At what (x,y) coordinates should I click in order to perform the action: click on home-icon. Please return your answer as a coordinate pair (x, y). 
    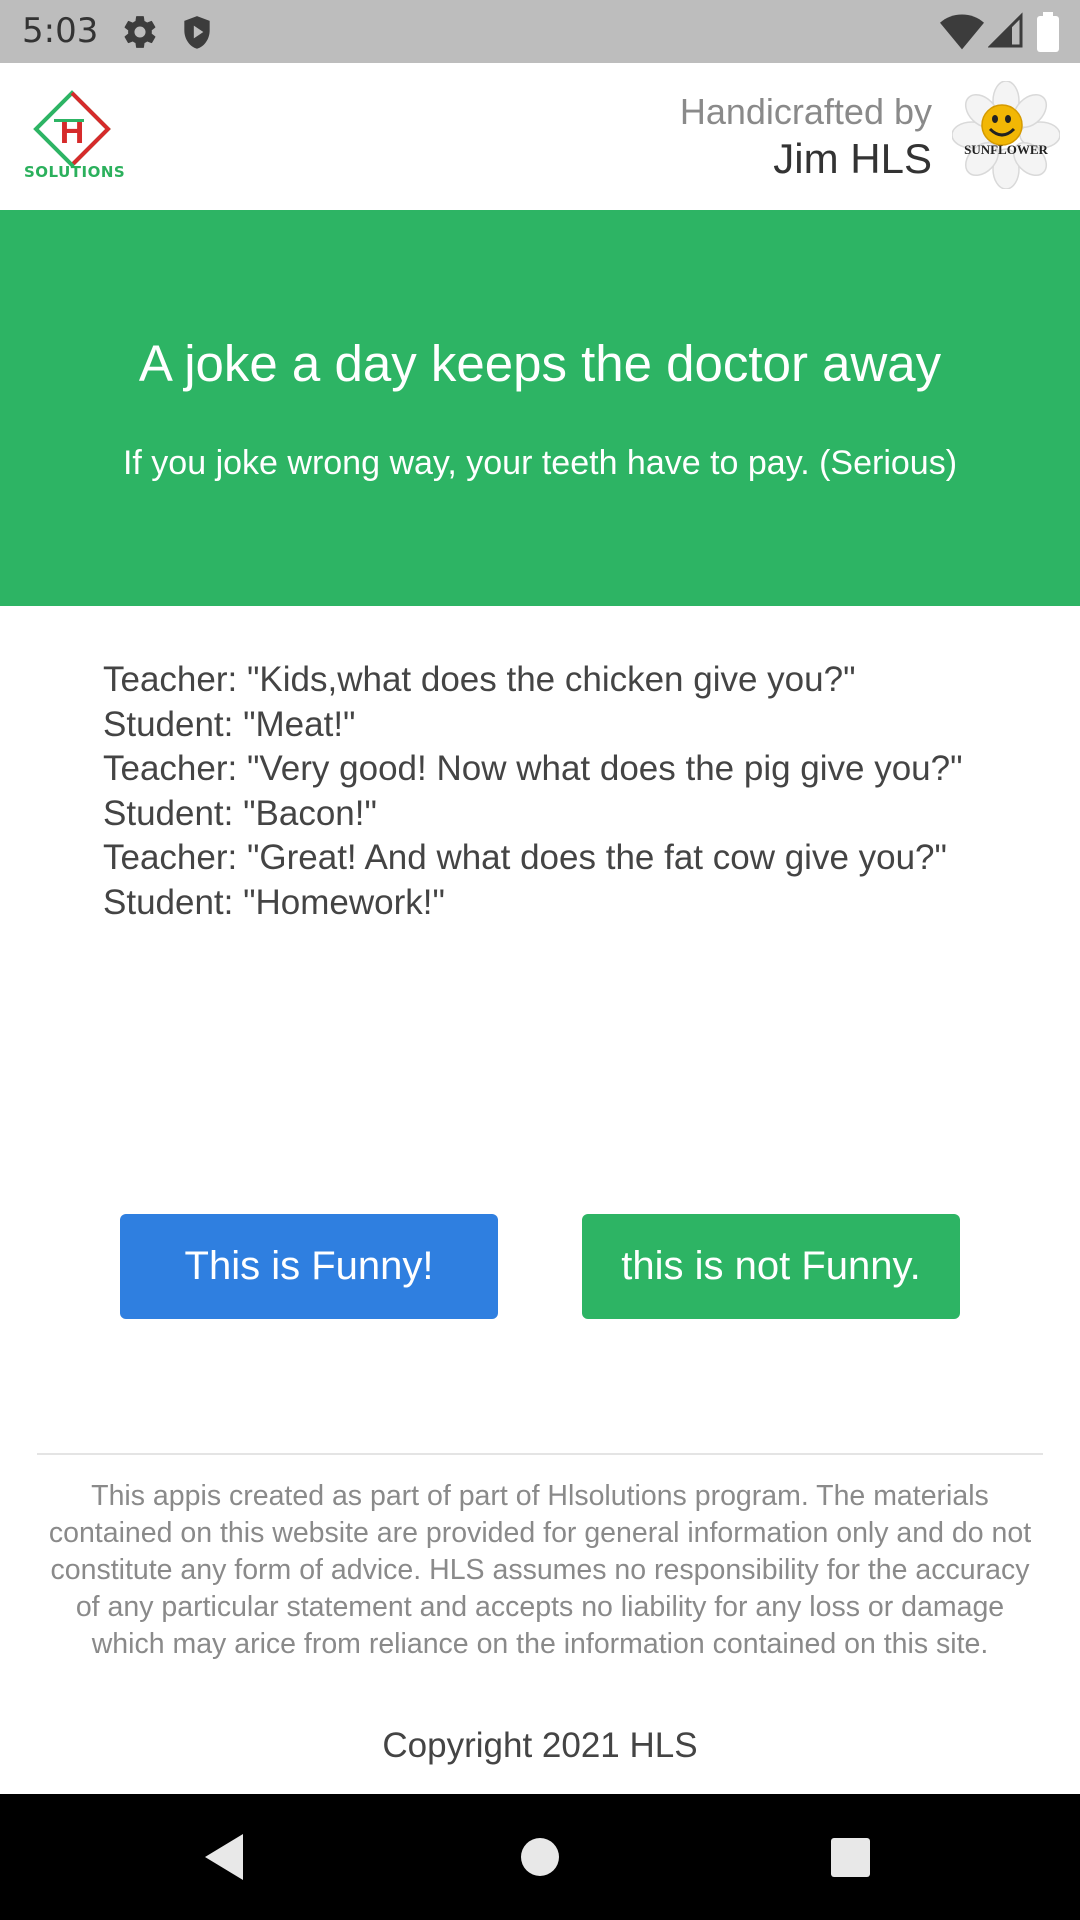
    Looking at the image, I should click on (540, 1857).